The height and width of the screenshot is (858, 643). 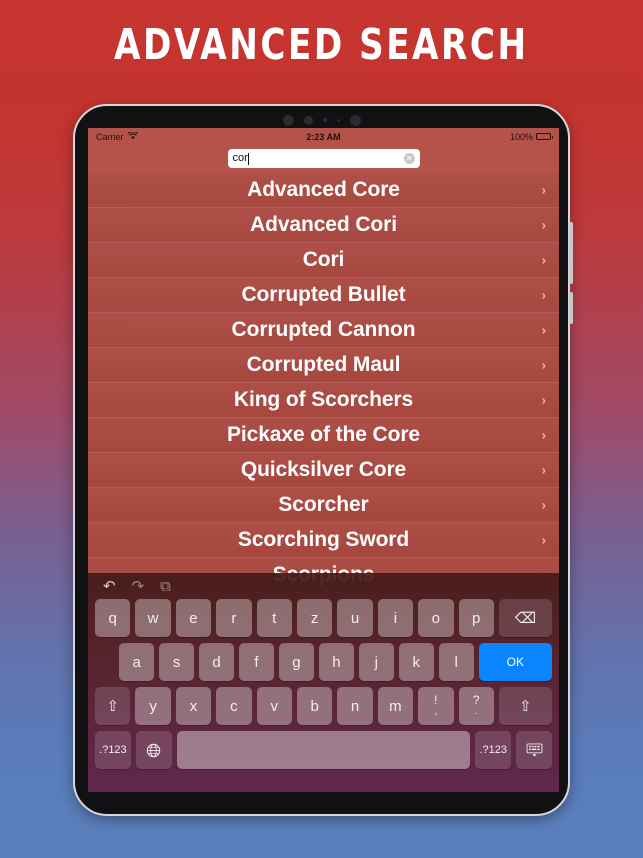 What do you see at coordinates (476, 706) in the screenshot?
I see `key-question-period: ?.` at bounding box center [476, 706].